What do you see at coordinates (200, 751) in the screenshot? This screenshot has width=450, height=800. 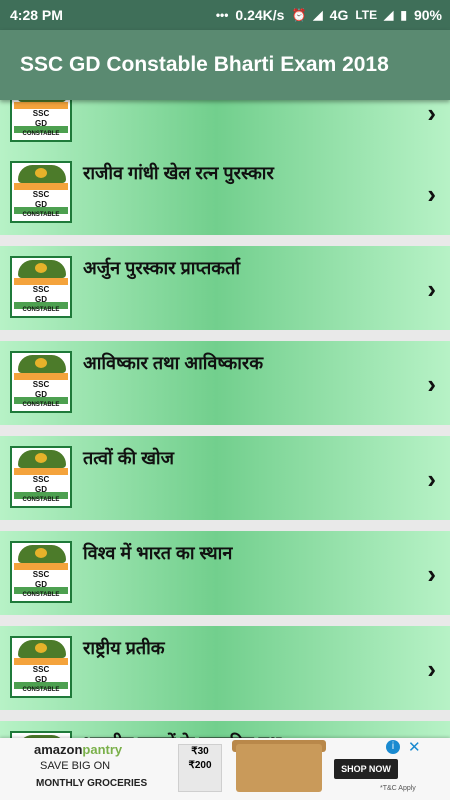 I see `ad-offer-top: ₹30` at bounding box center [200, 751].